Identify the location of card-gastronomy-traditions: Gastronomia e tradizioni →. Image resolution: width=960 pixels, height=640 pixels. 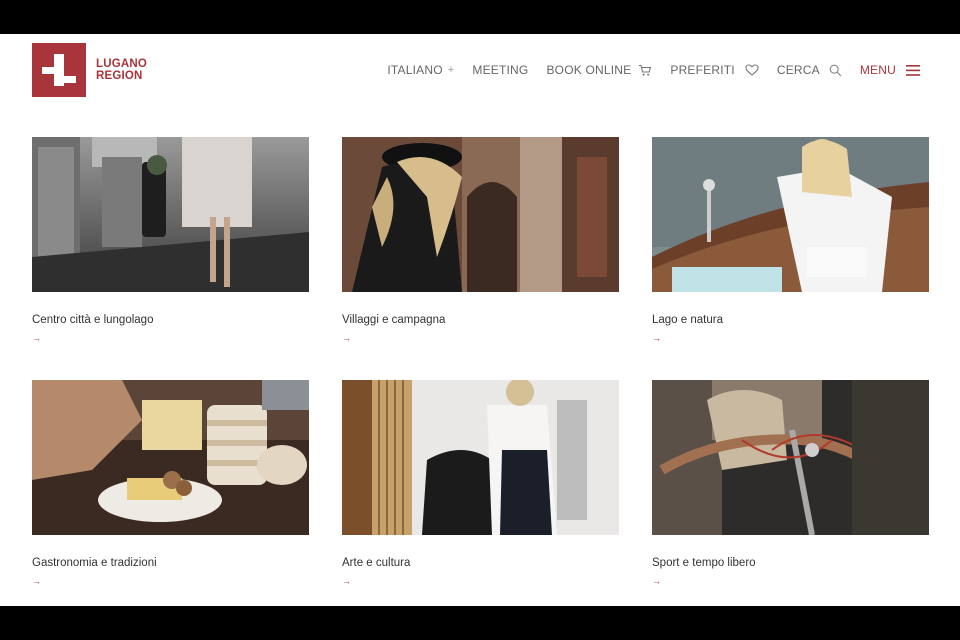
(170, 483).